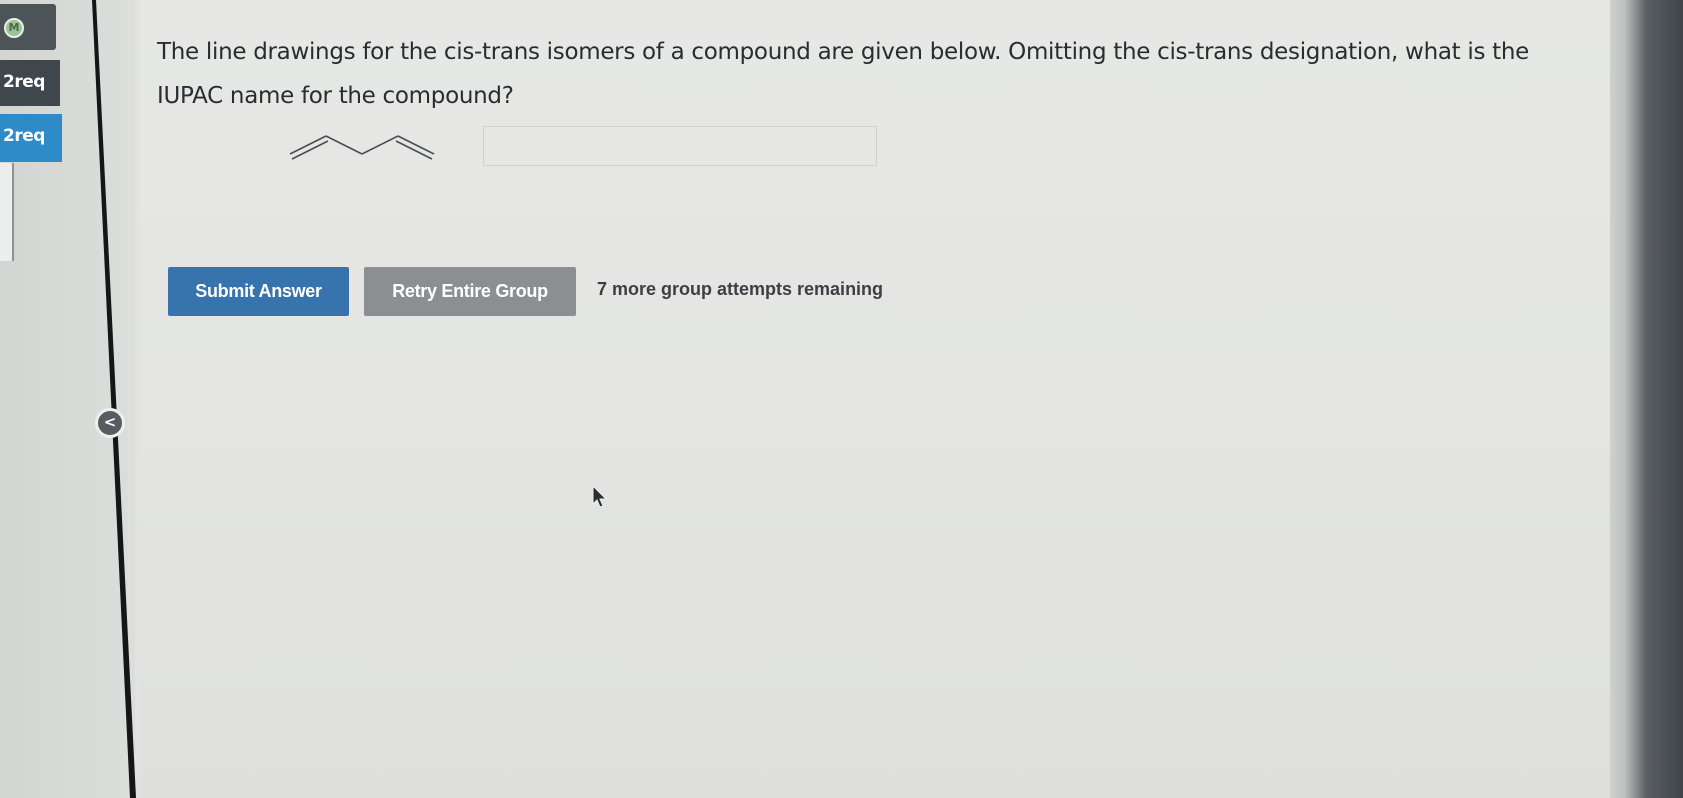 This screenshot has width=1683, height=798. I want to click on submit-answer-button: Submit Answer, so click(258, 291).